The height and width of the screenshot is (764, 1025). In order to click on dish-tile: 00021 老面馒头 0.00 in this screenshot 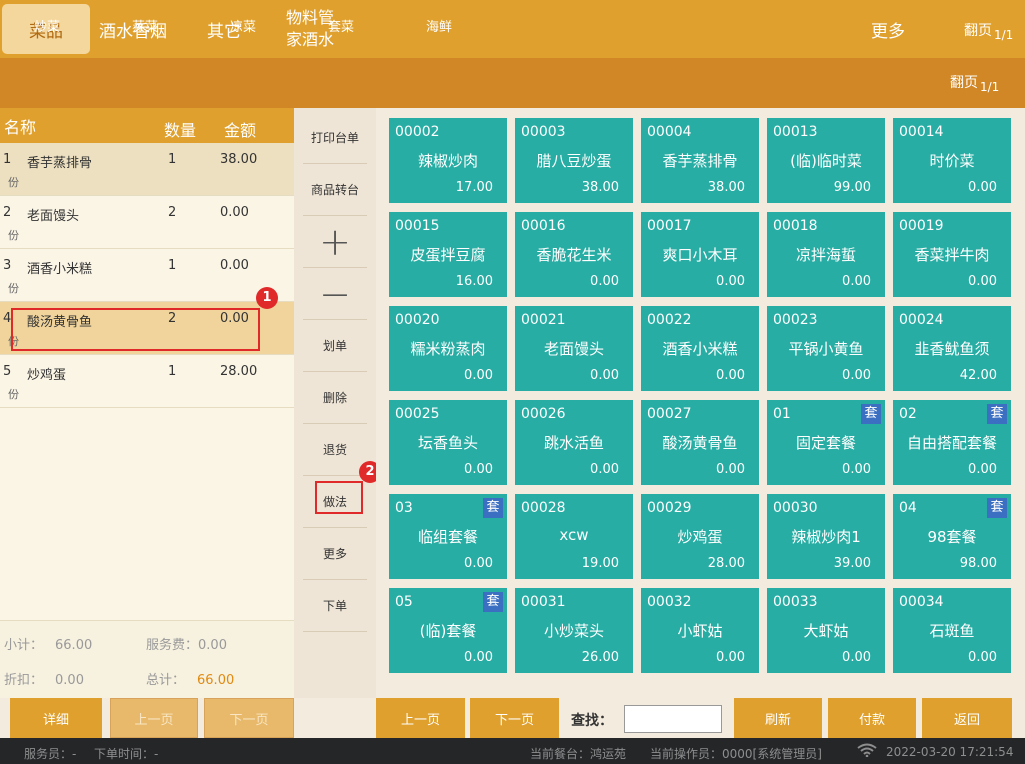, I will do `click(574, 348)`.